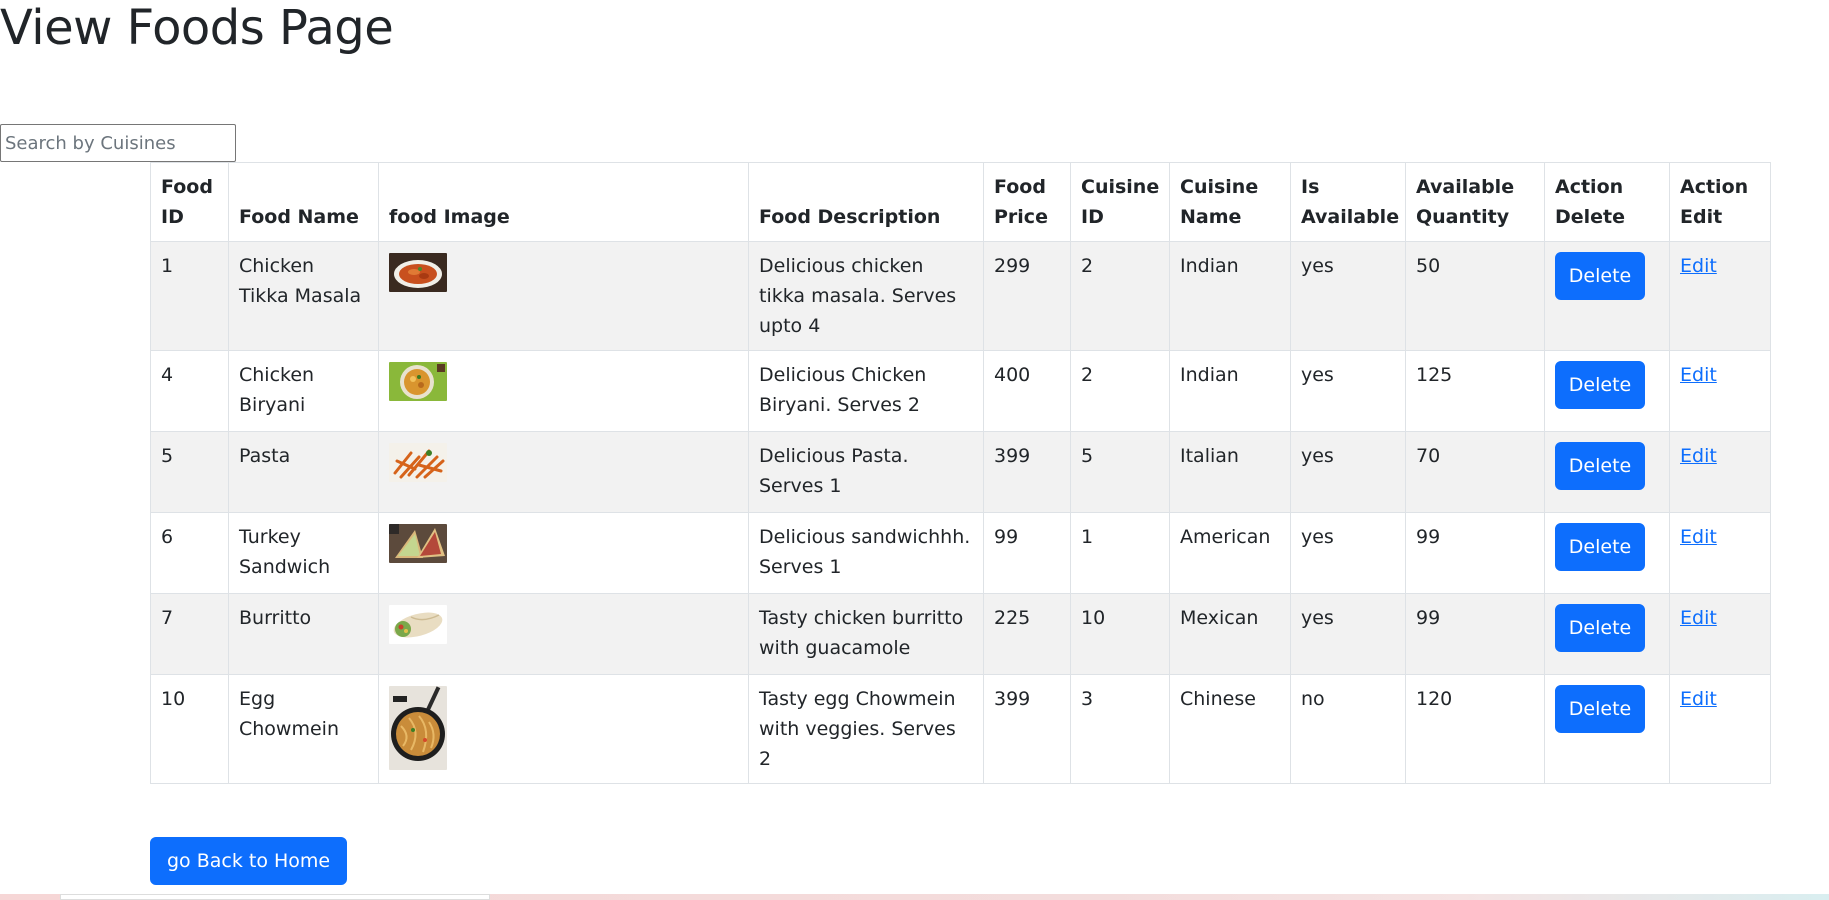  Describe the element at coordinates (197, 28) in the screenshot. I see `page-title: View Foods Page` at that location.